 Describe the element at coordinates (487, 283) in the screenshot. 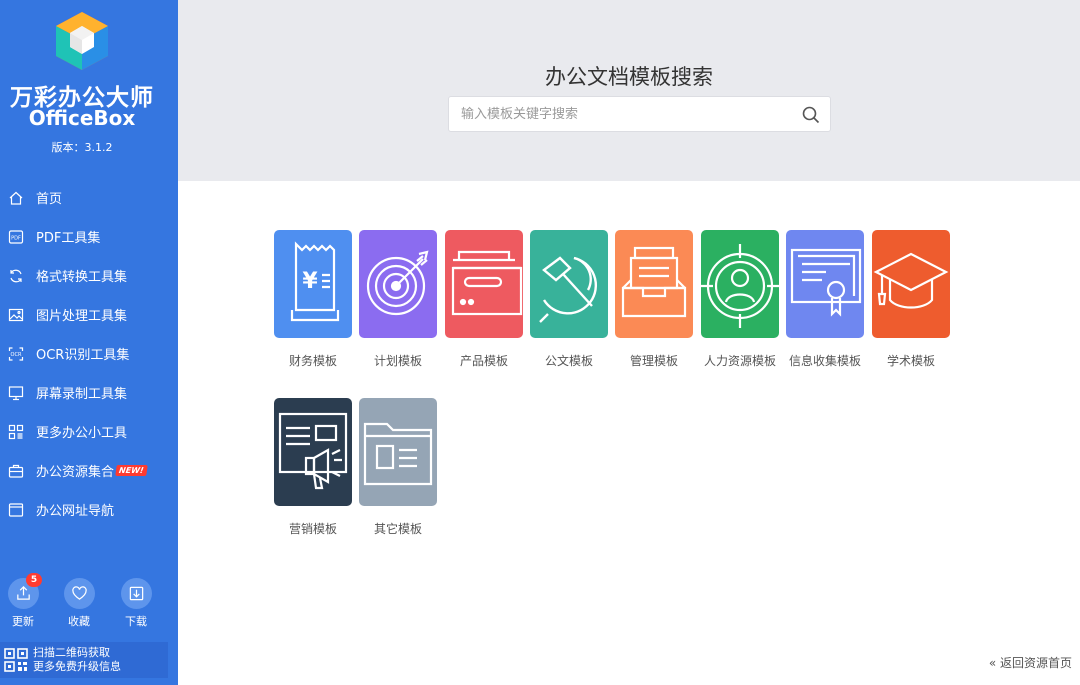

I see `product-box-icon` at that location.